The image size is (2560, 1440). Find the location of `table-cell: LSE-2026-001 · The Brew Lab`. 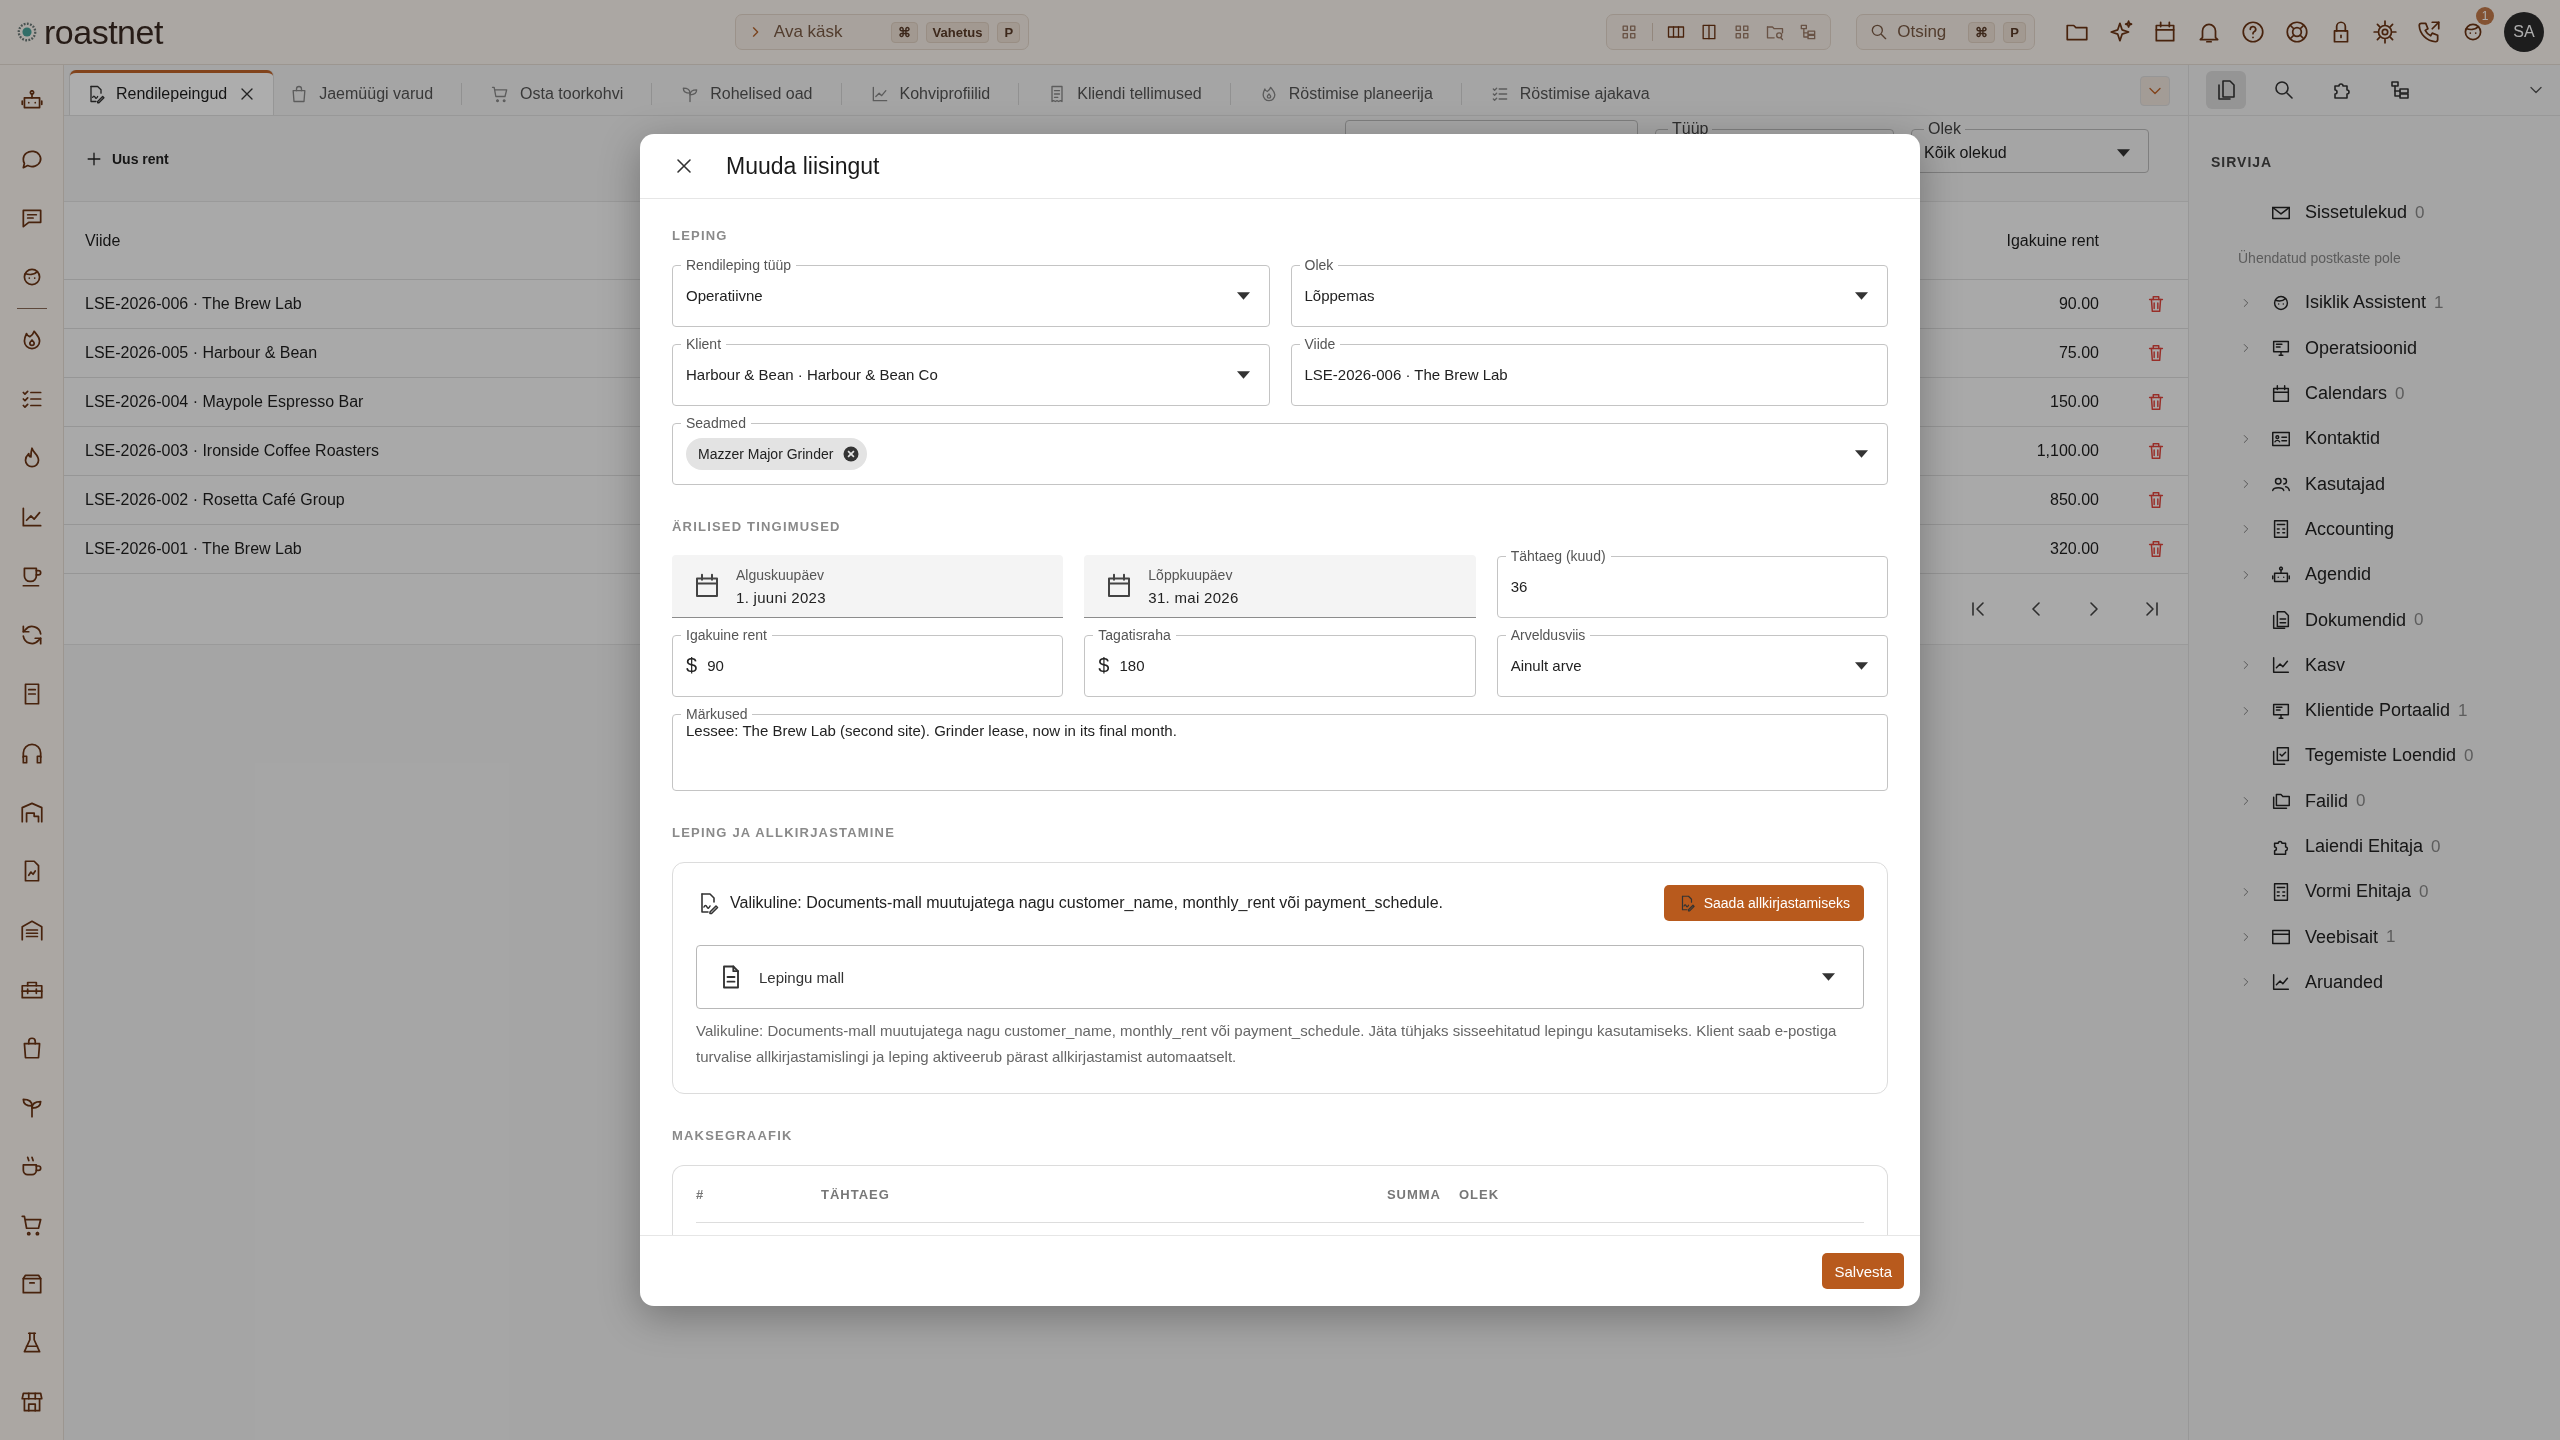

table-cell: LSE-2026-001 · The Brew Lab is located at coordinates (193, 549).